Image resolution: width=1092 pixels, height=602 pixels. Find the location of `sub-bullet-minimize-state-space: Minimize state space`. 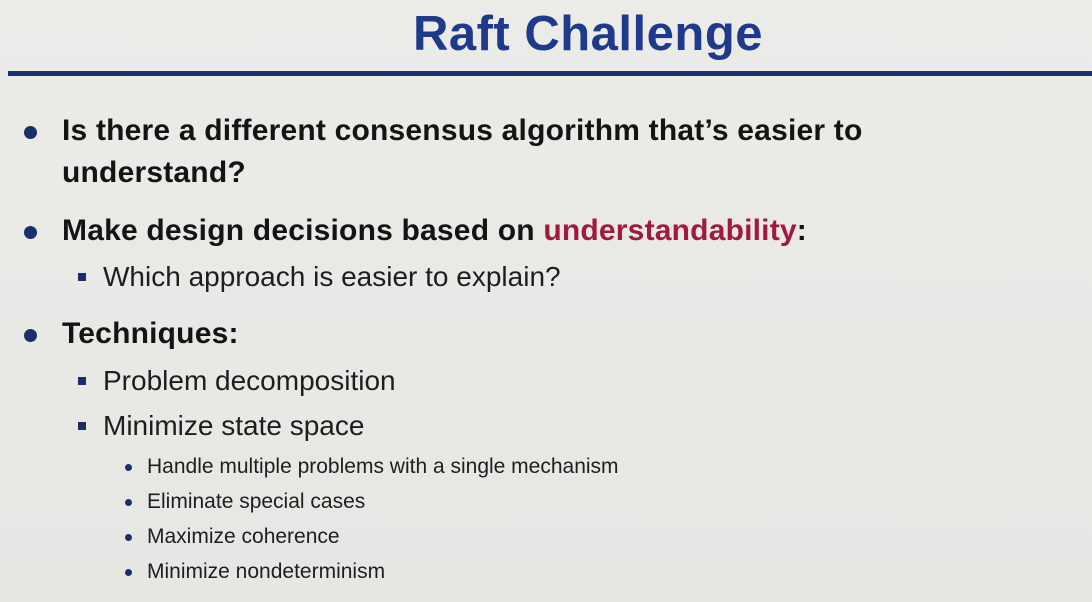

sub-bullet-minimize-state-space: Minimize state space is located at coordinates (234, 425).